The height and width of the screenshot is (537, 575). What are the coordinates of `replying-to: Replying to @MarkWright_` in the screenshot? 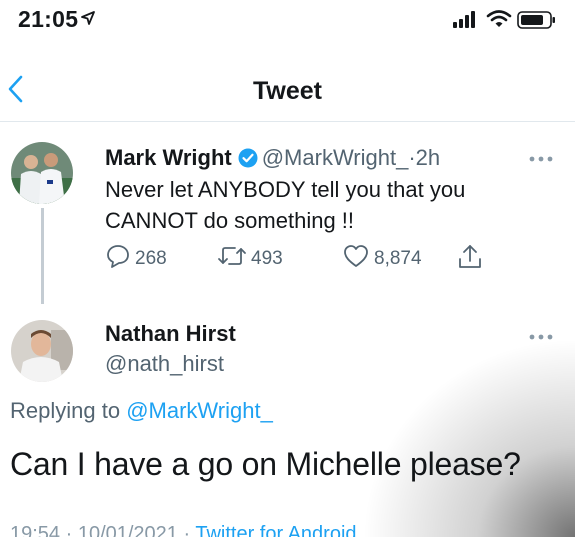 It's located at (141, 411).